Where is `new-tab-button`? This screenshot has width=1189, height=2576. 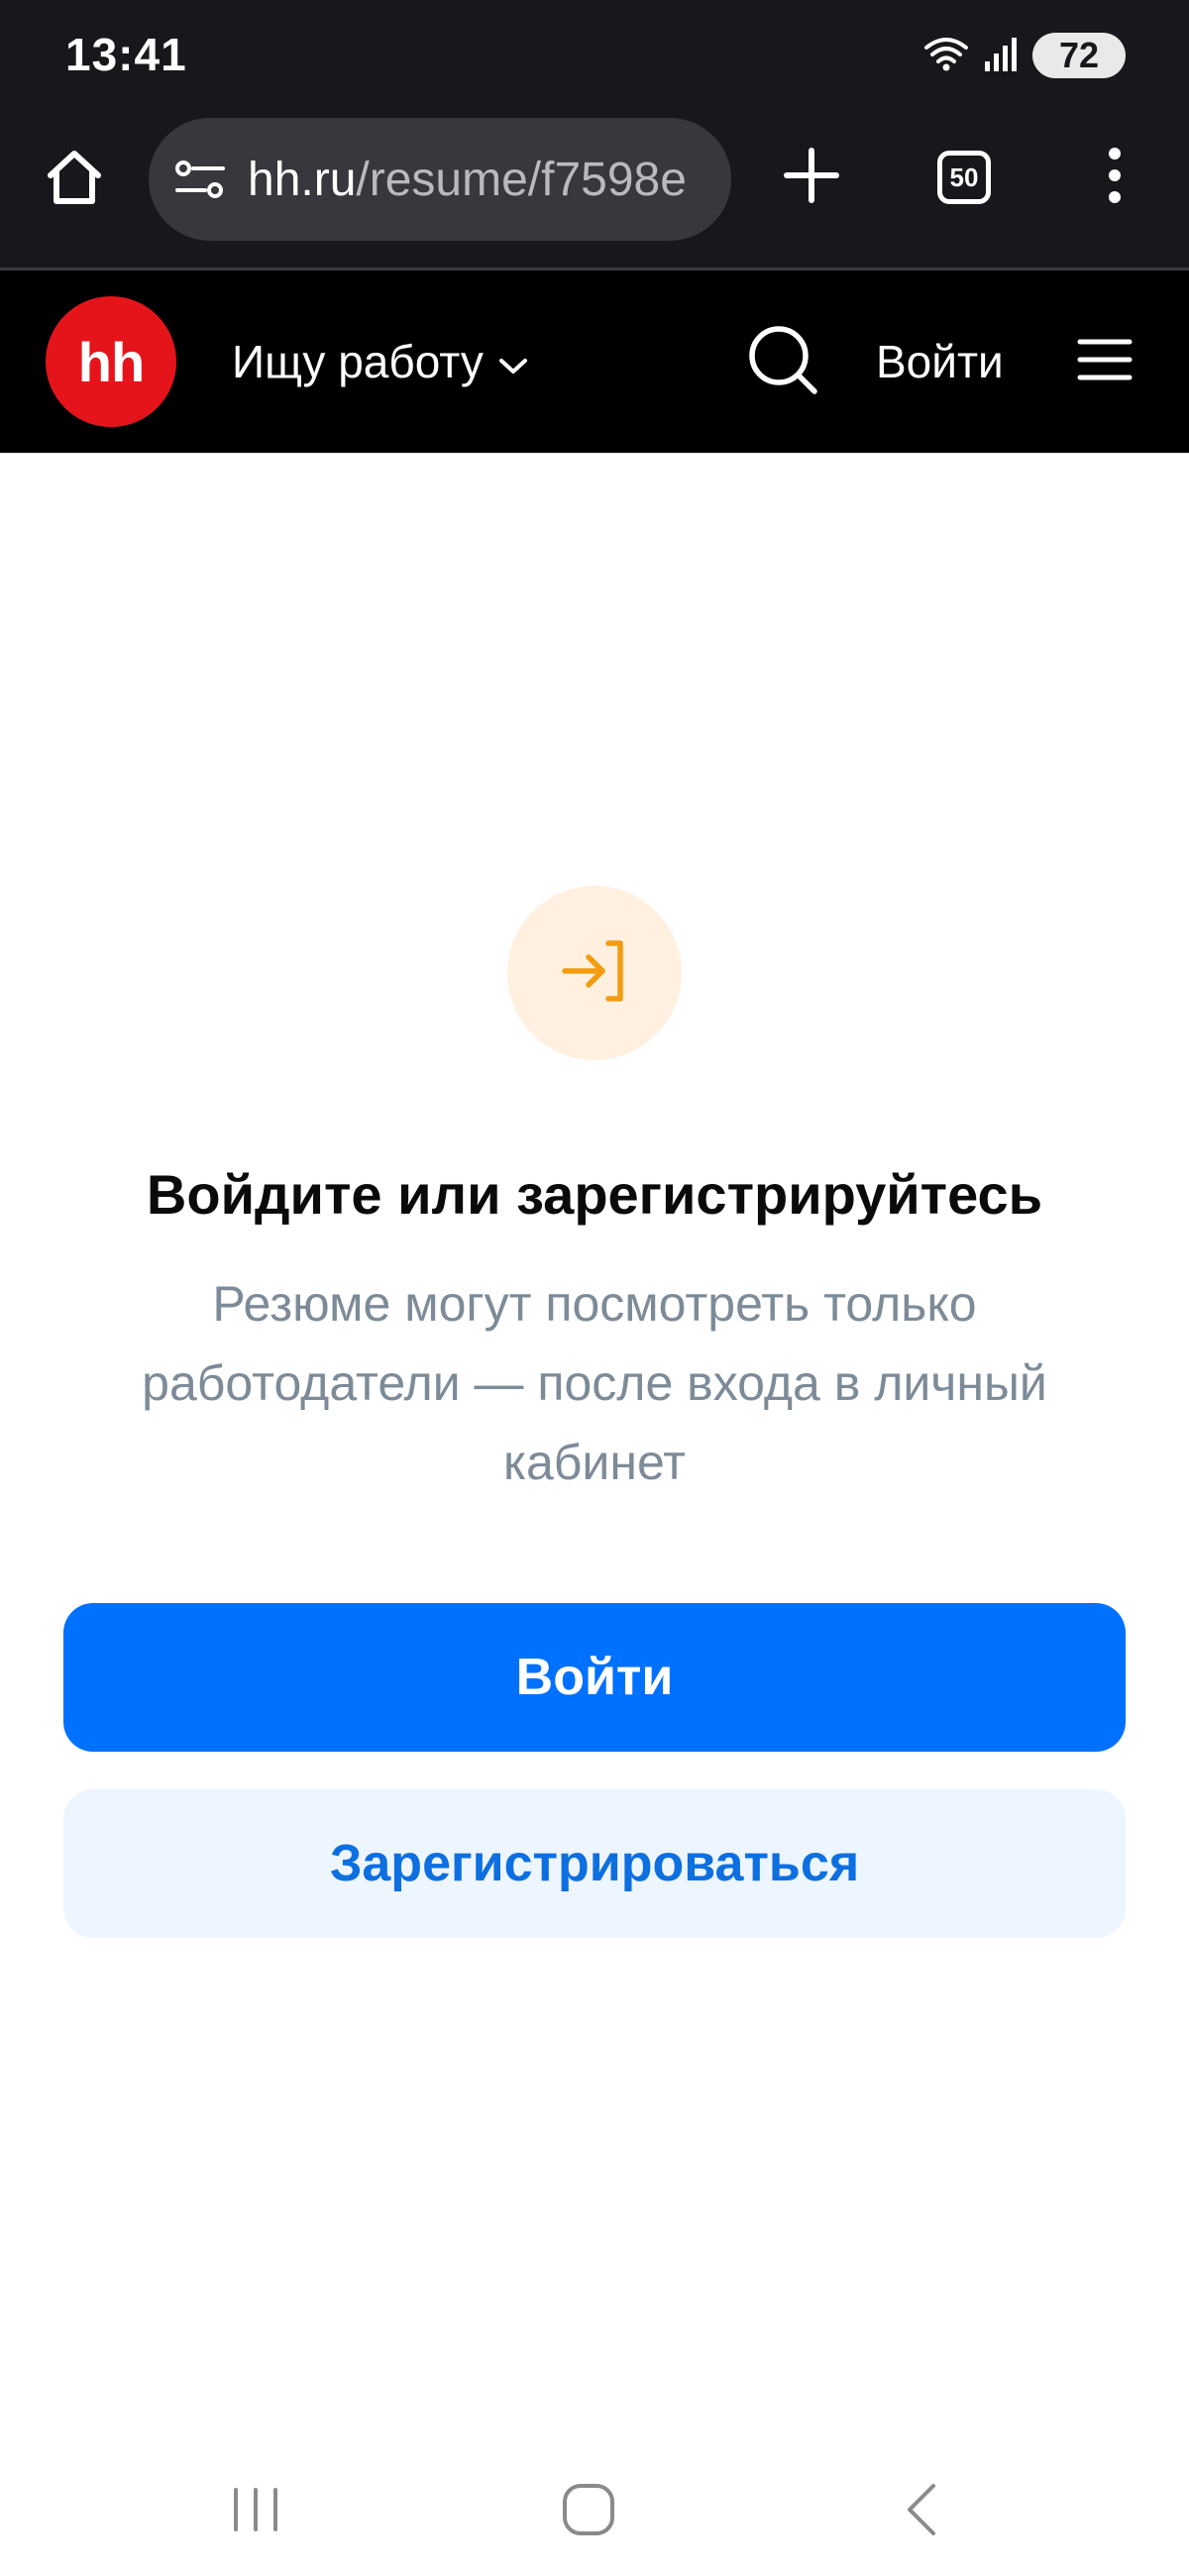 new-tab-button is located at coordinates (812, 177).